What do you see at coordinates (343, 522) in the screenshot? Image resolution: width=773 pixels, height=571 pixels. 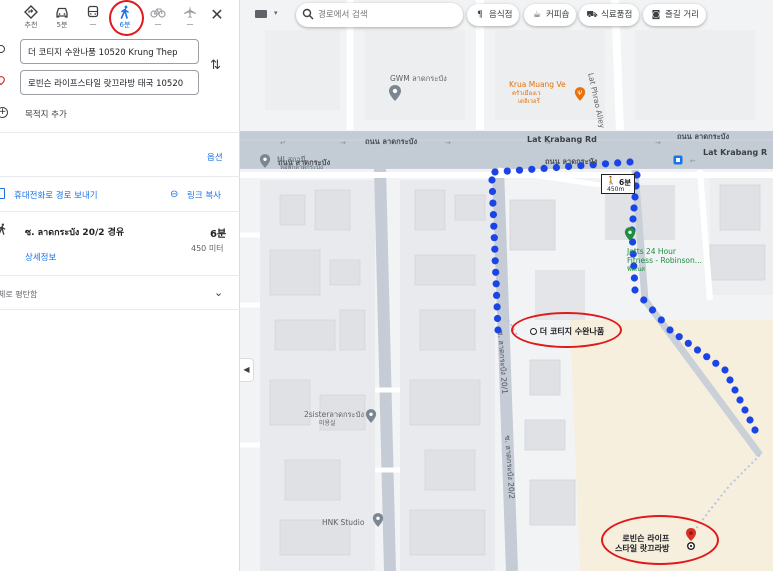 I see `poi-label: HNK Studio` at bounding box center [343, 522].